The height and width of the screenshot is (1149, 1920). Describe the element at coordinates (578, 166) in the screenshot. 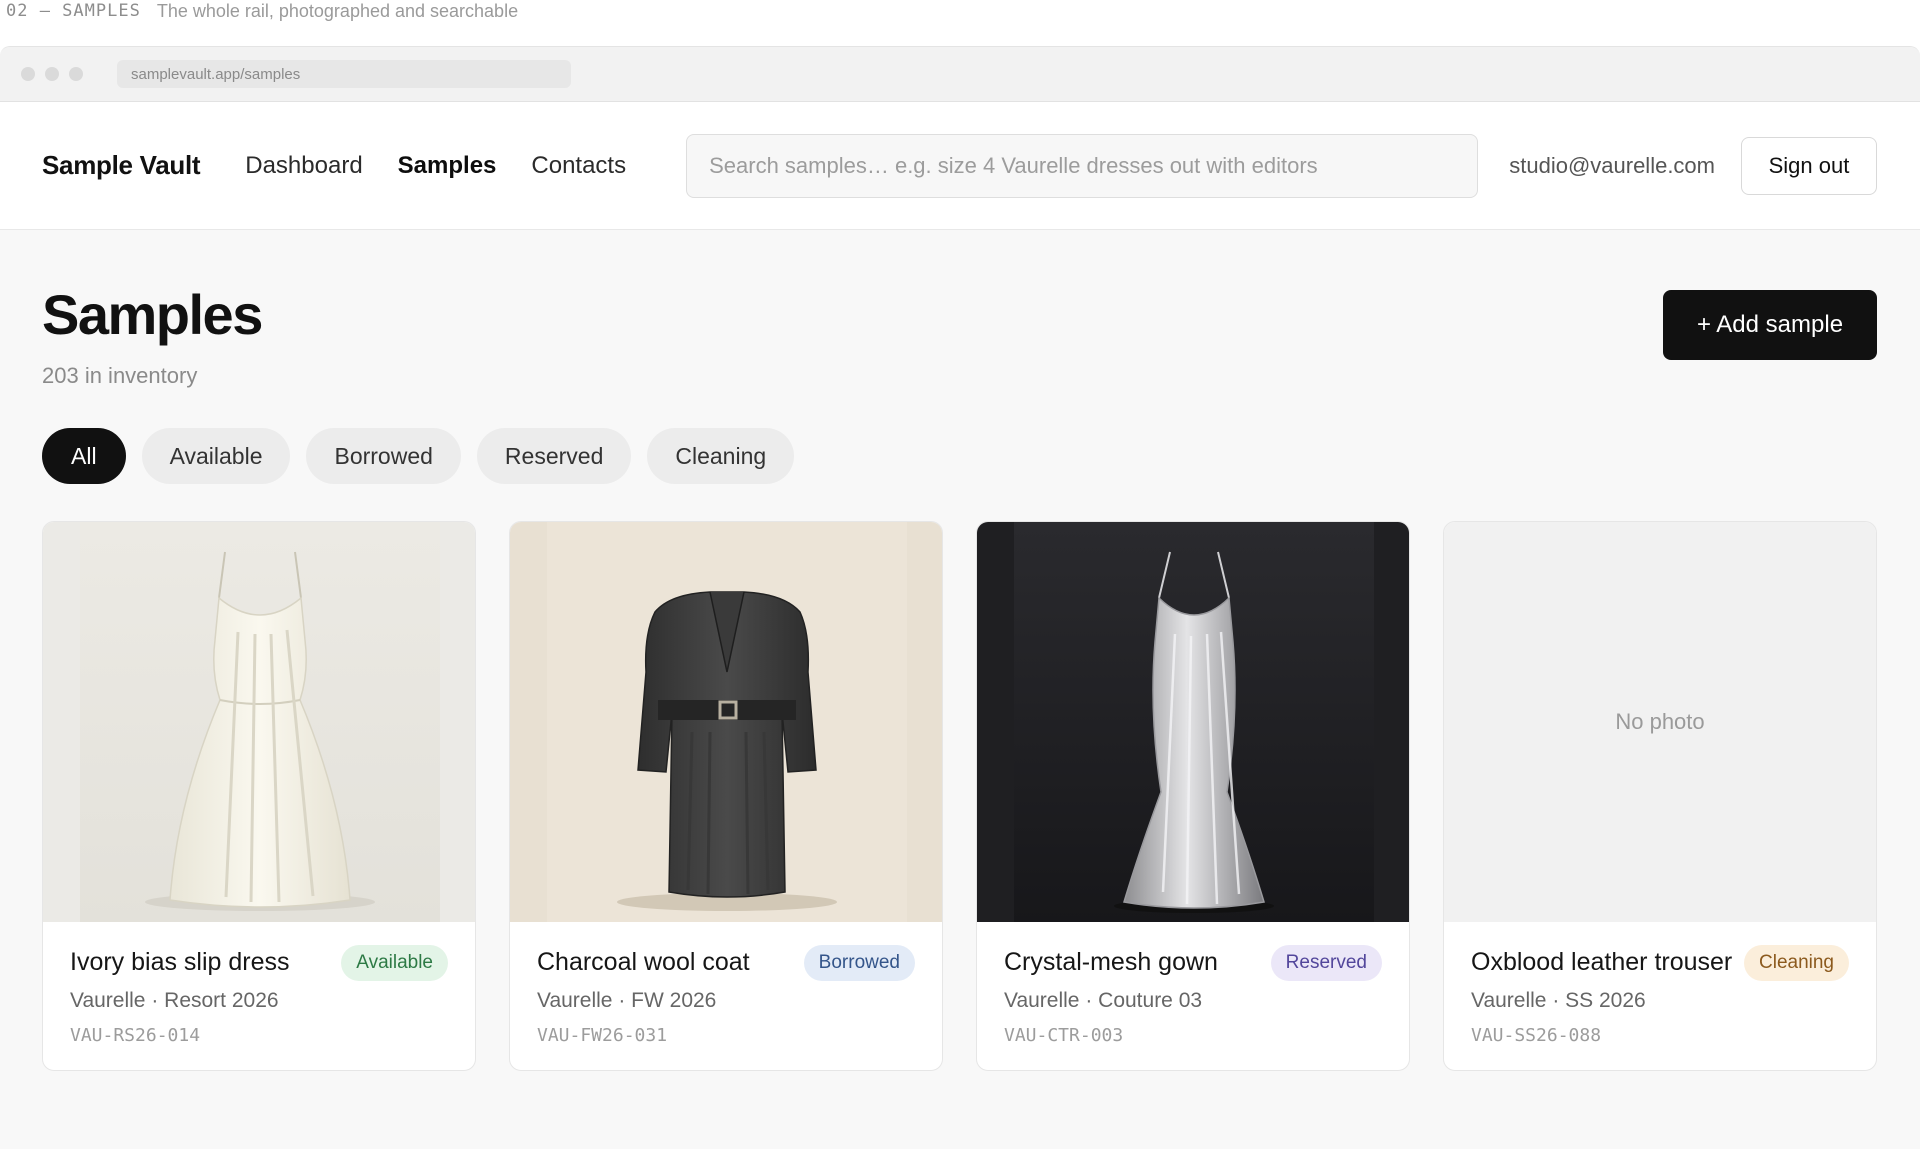

I see `nav-link-contacts: Contacts` at that location.